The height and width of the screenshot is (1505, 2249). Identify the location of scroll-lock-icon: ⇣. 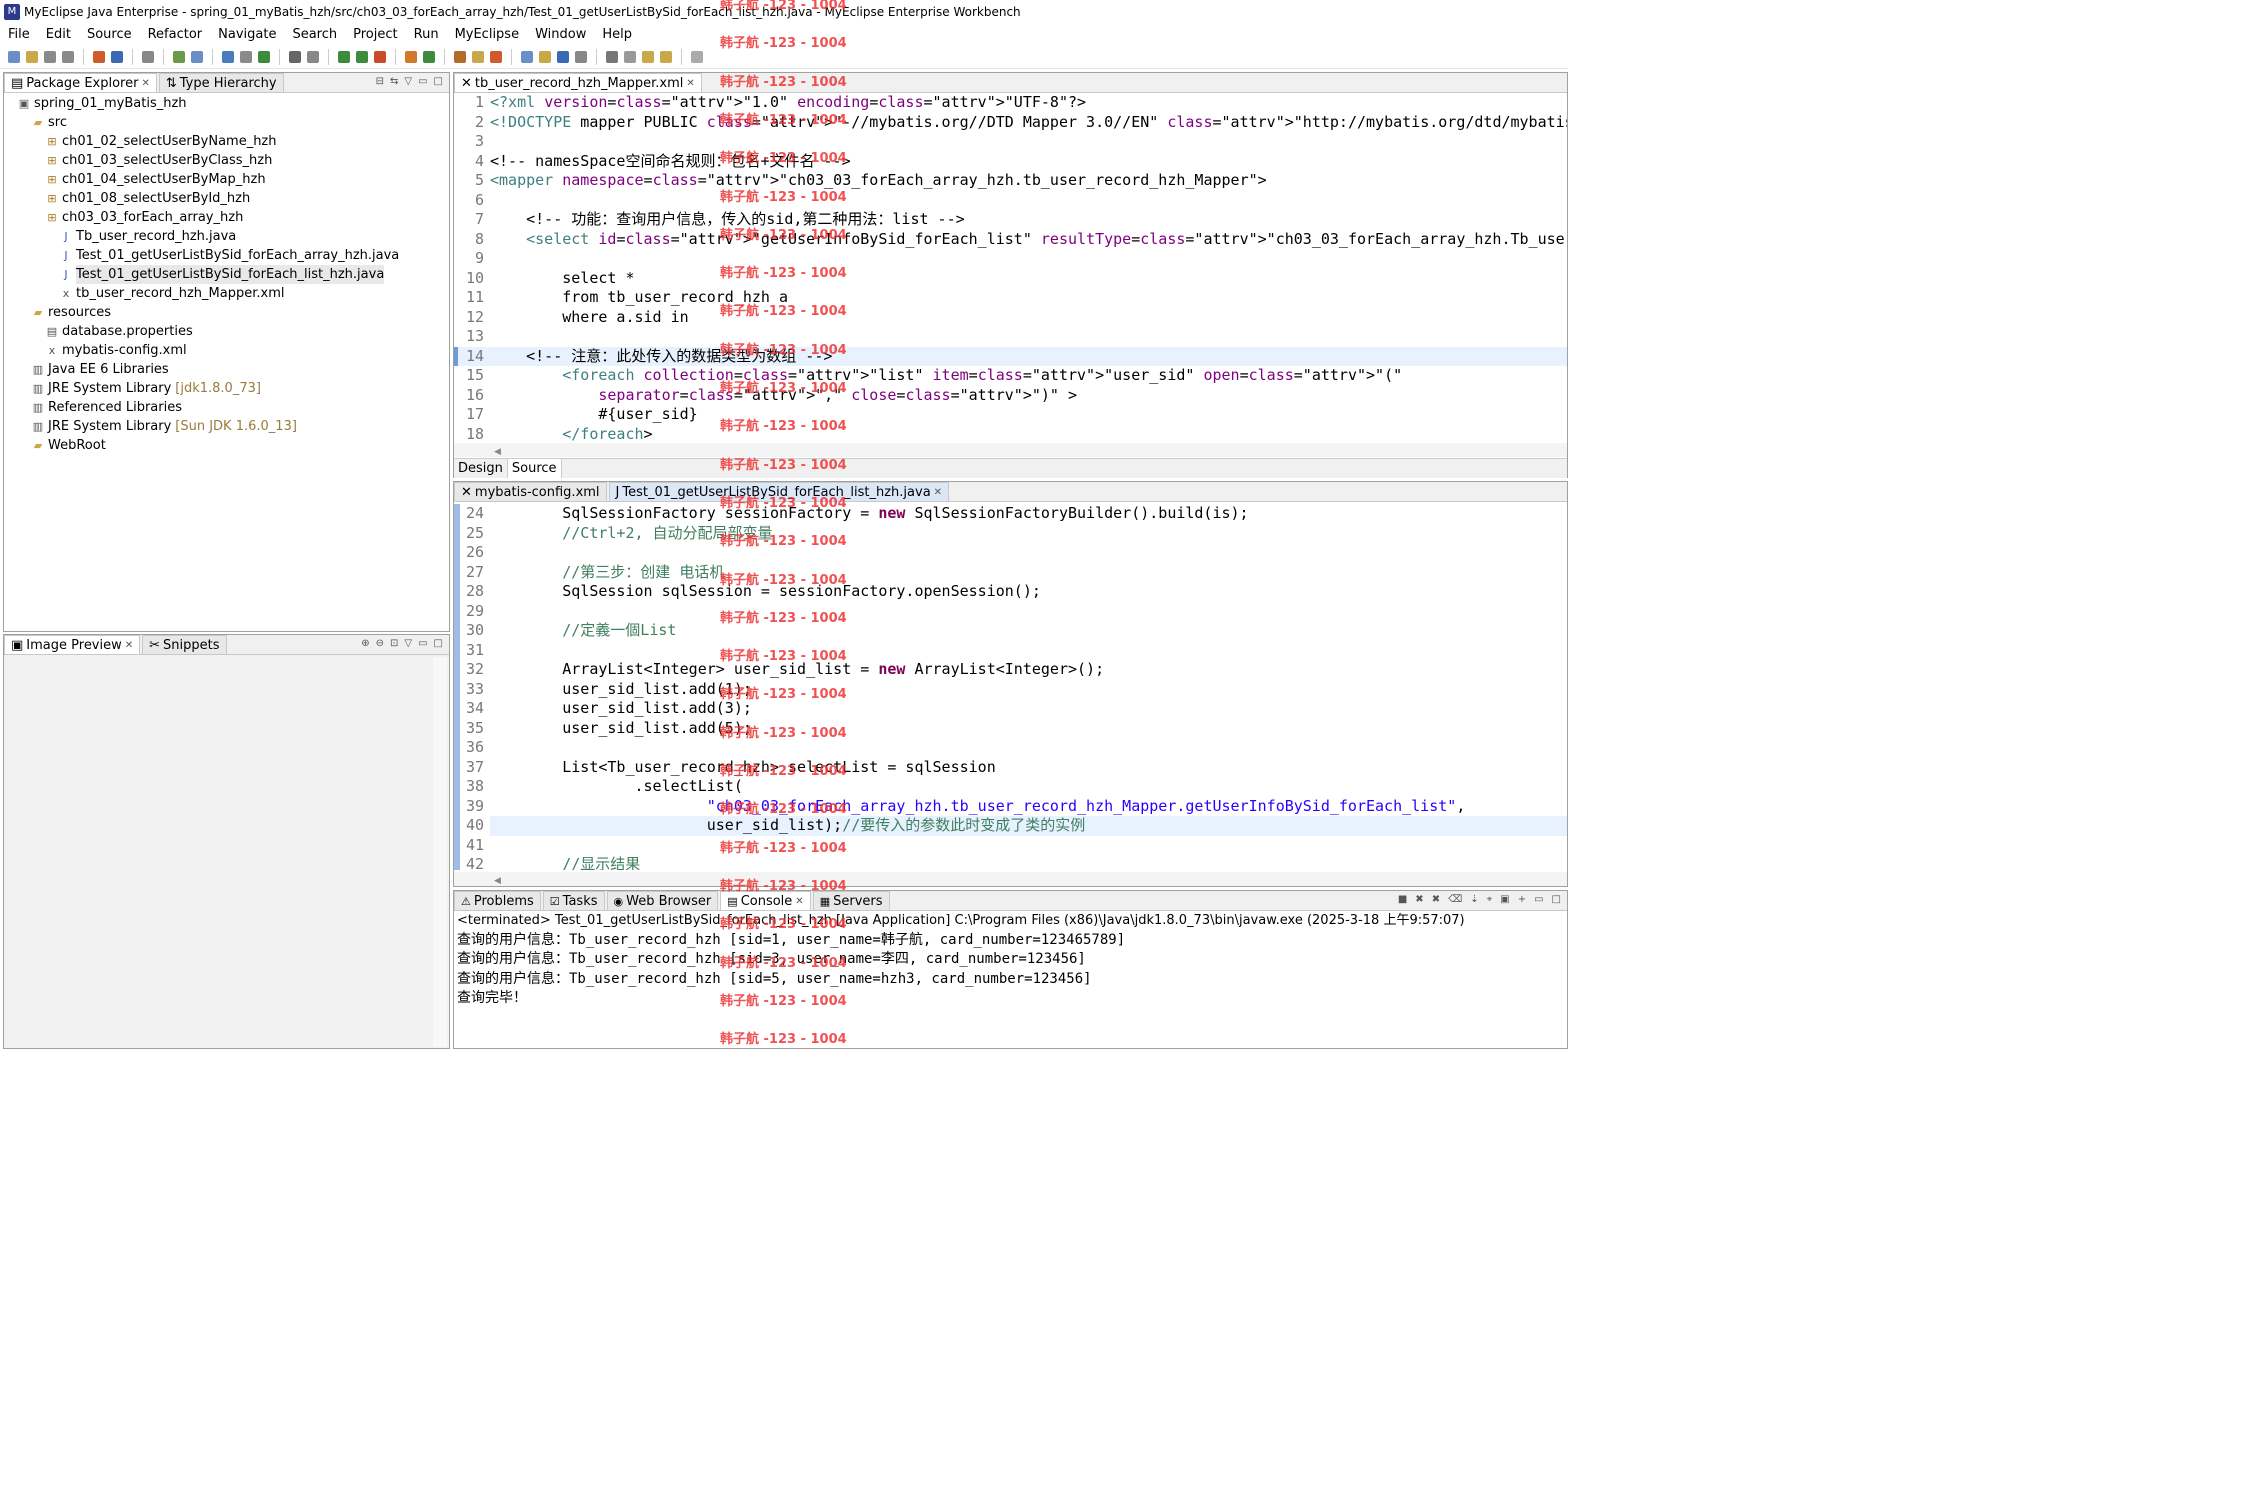
(1474, 899).